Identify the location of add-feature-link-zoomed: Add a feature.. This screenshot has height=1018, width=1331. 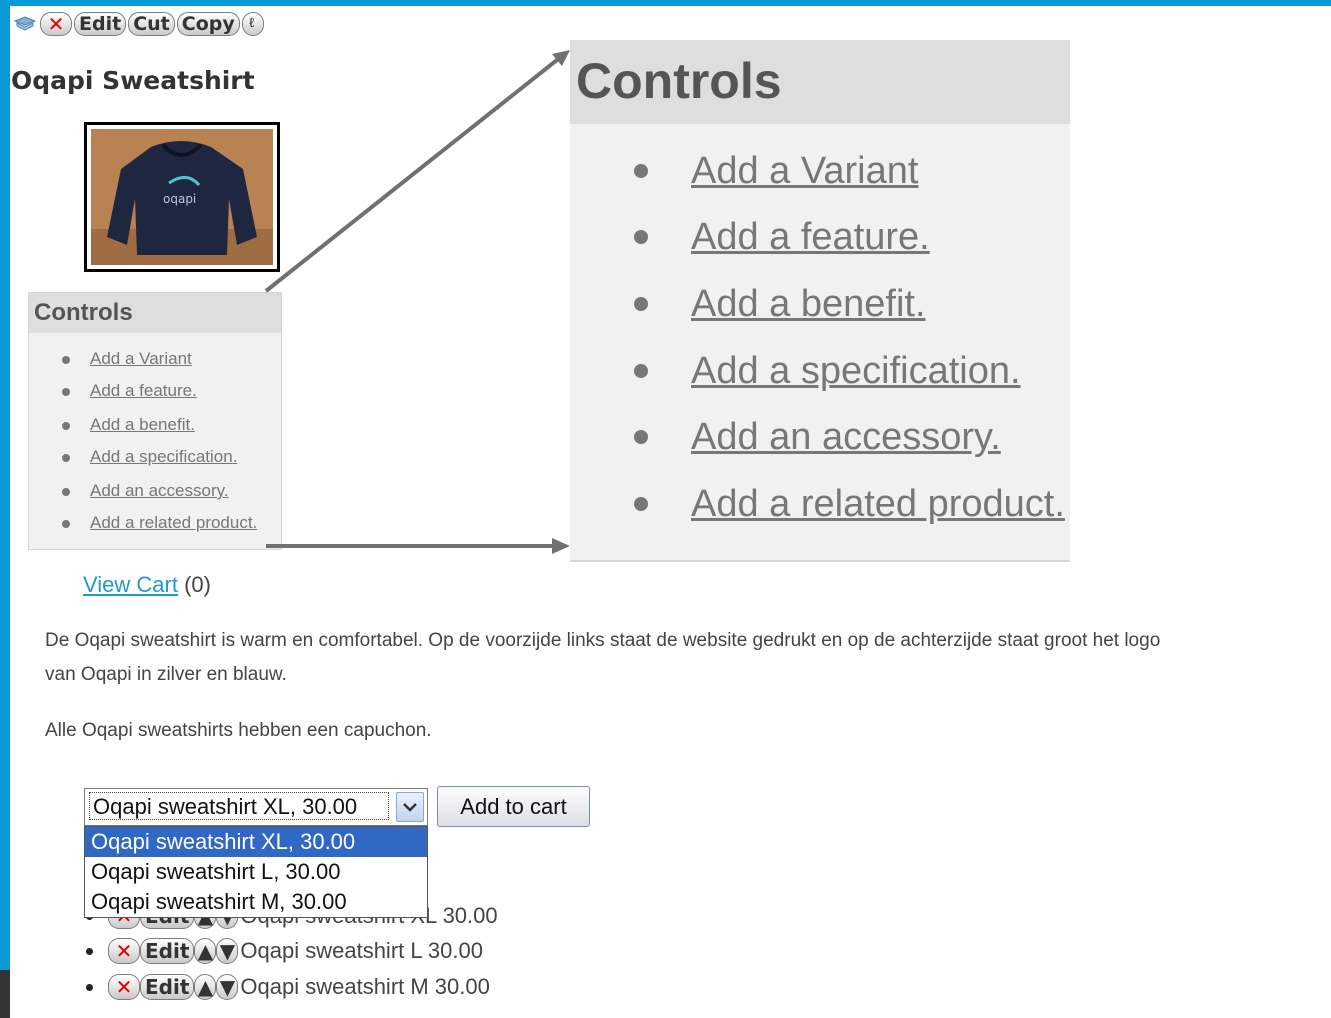
(810, 237).